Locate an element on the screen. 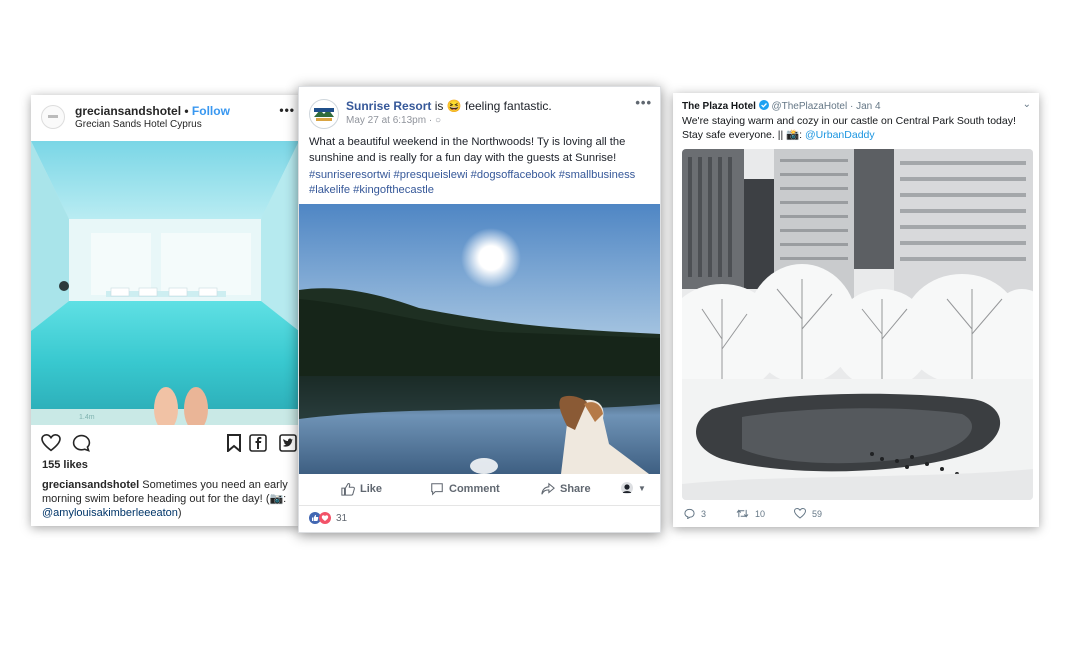  facebook-share-icon is located at coordinates (258, 443).